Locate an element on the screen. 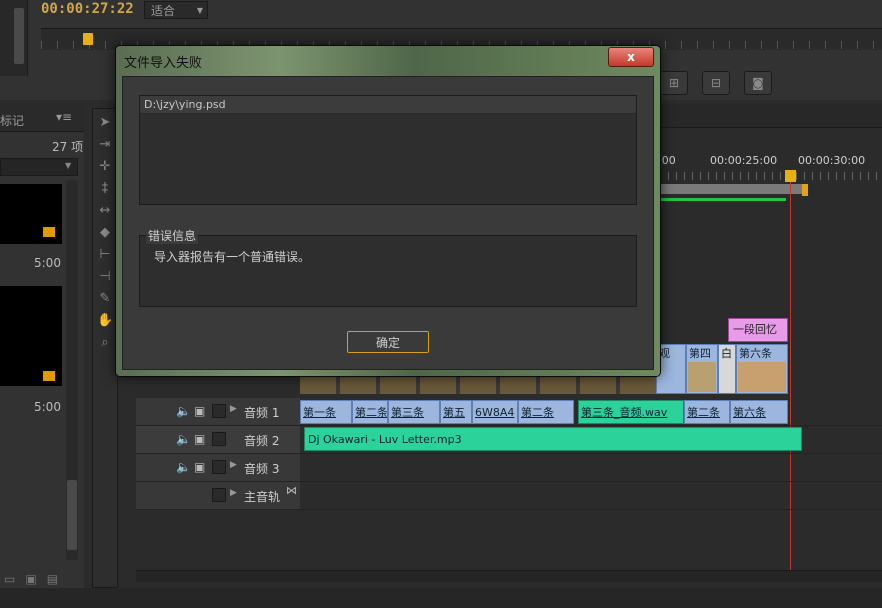 The image size is (882, 608). new-item-icon: ▣ is located at coordinates (30, 579).